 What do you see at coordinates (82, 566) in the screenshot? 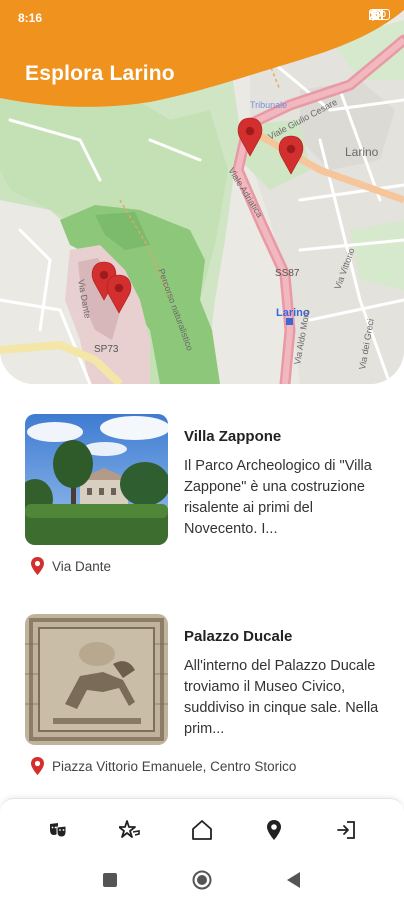
I see `place-address-text: Via Dante` at bounding box center [82, 566].